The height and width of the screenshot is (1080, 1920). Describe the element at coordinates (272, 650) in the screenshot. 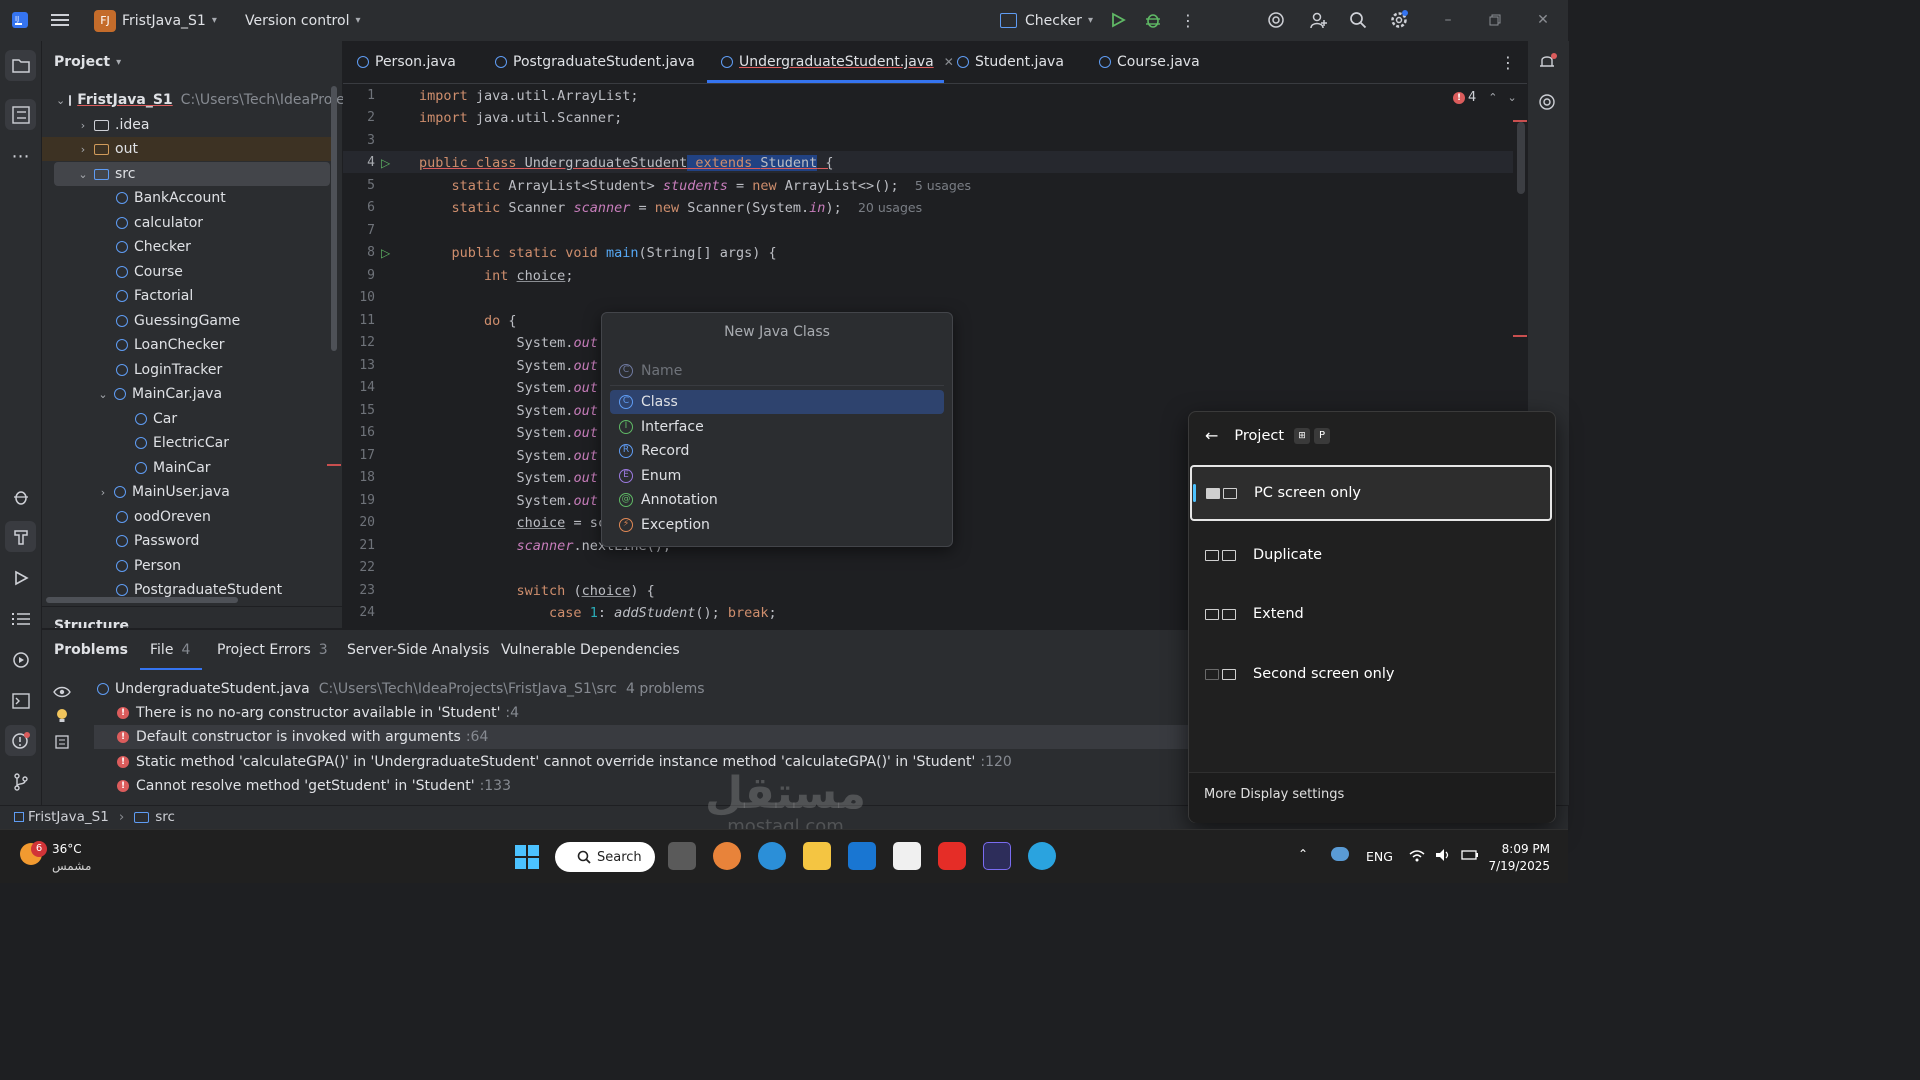

I see `tab-project-errors: Project Errors 3` at that location.